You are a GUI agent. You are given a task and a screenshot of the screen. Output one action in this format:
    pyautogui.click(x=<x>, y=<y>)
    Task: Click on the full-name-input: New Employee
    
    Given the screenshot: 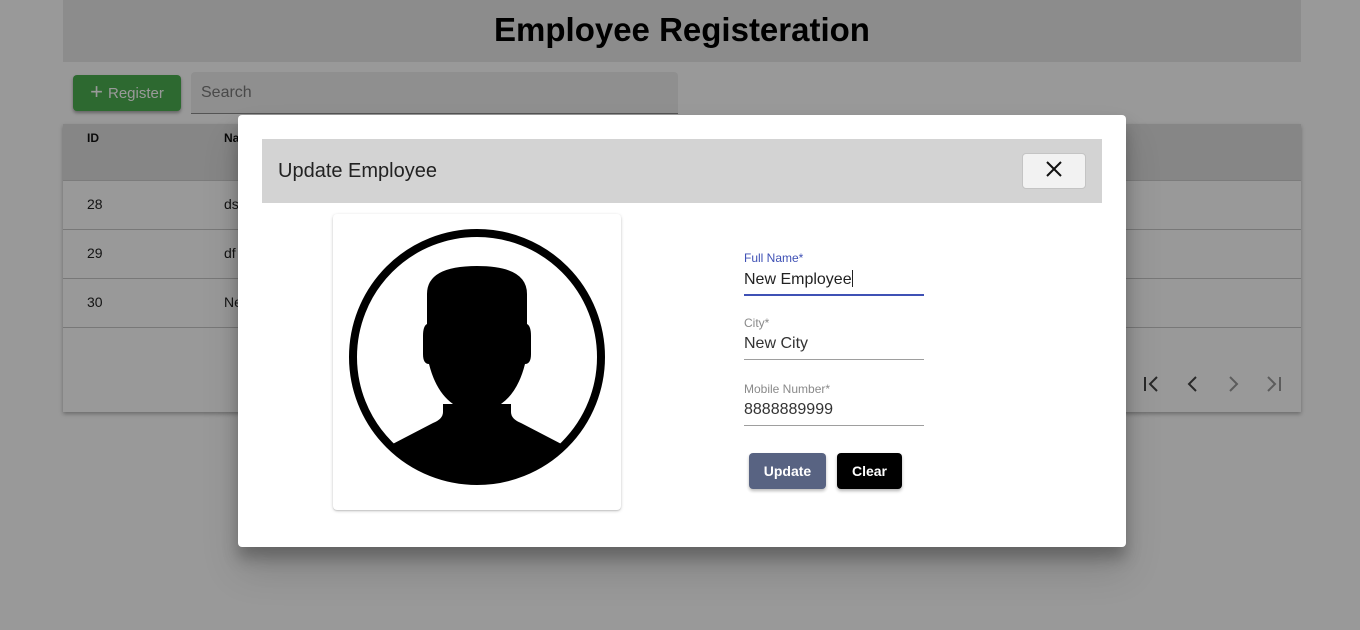 What is the action you would take?
    pyautogui.click(x=834, y=283)
    